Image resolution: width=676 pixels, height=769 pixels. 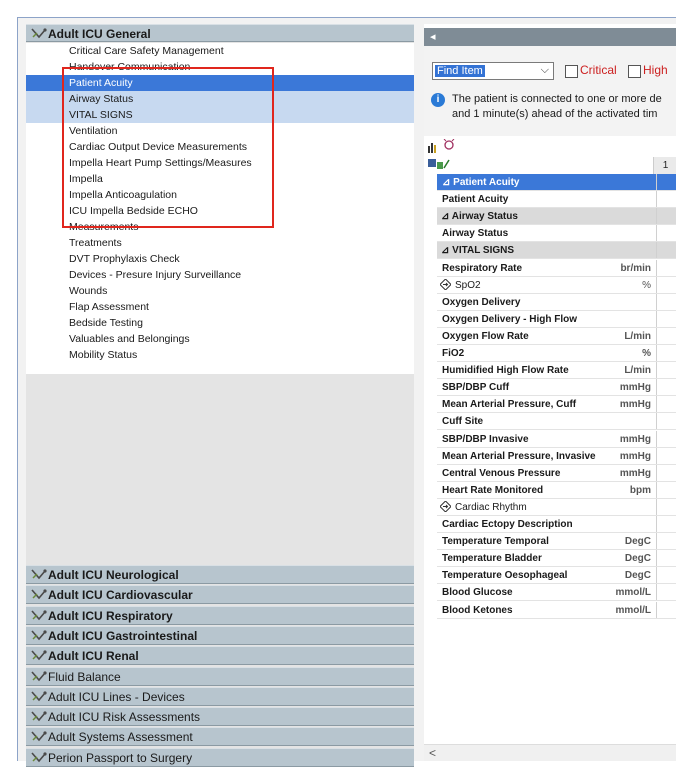 What do you see at coordinates (220, 757) in the screenshot?
I see `section-header: Perion Passport to Surgery` at bounding box center [220, 757].